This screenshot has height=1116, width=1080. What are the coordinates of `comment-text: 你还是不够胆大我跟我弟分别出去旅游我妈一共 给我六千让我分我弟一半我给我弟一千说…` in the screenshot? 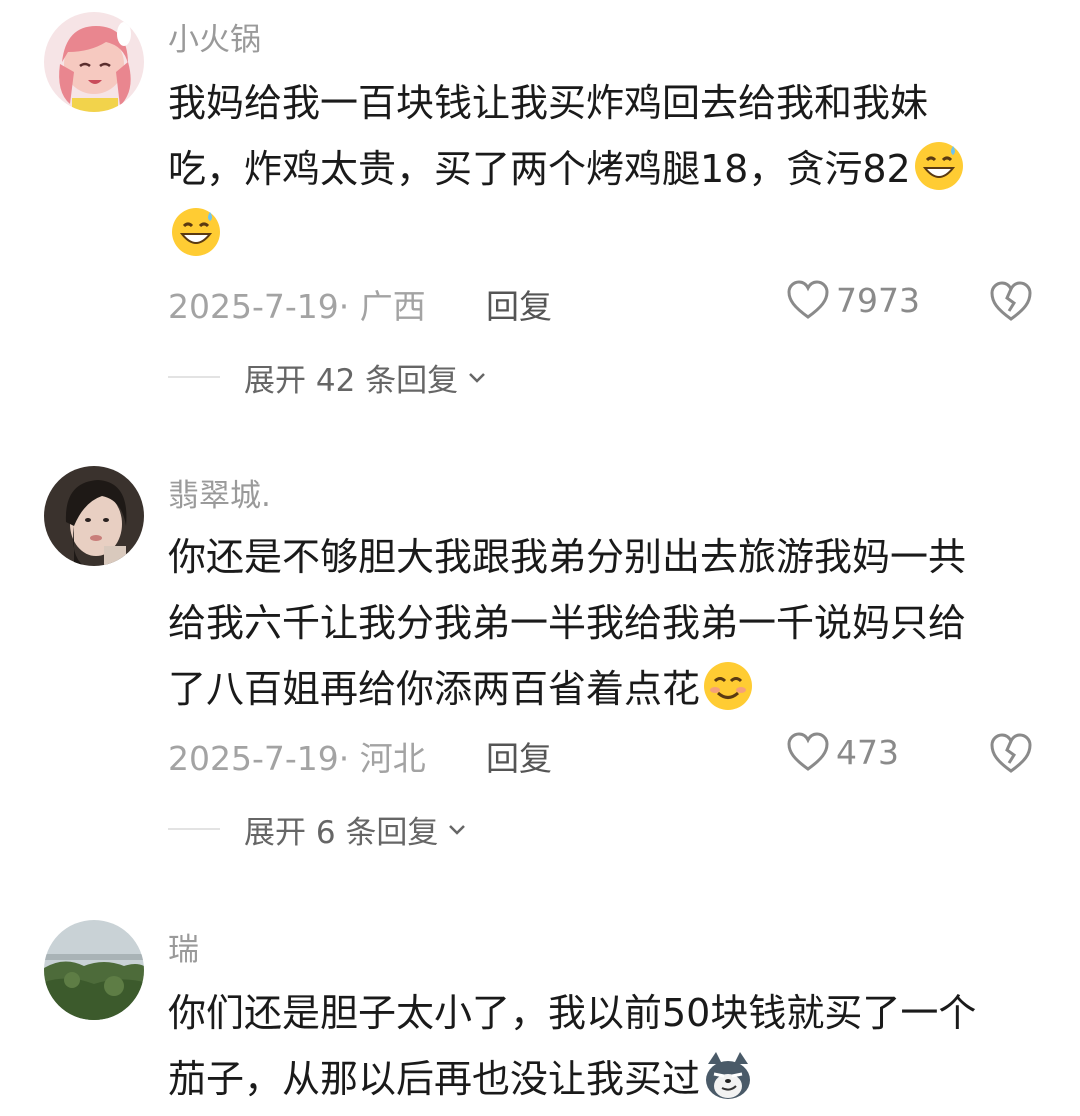 It's located at (608, 623).